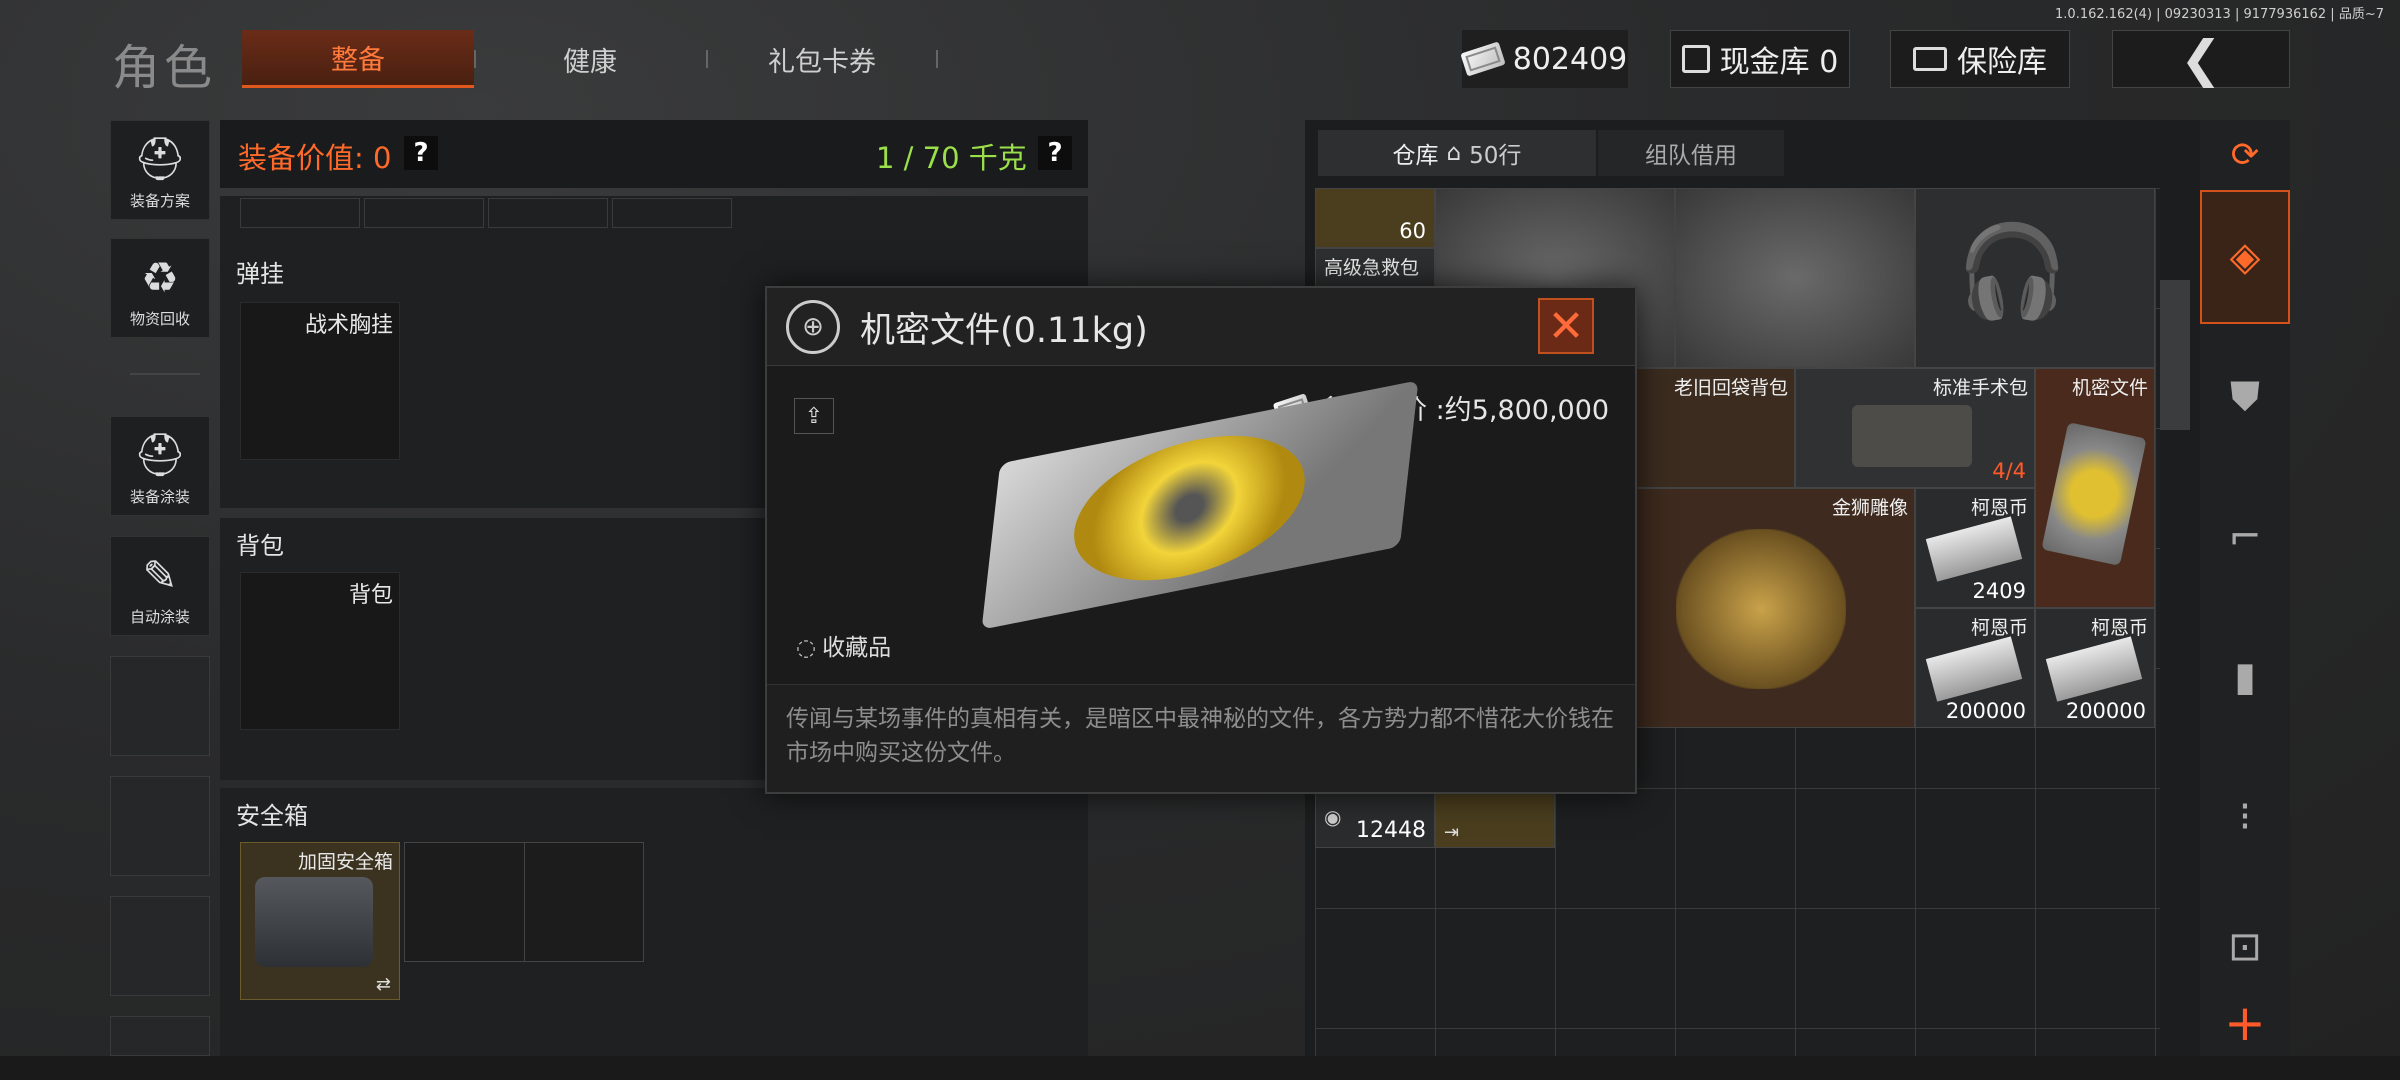 Image resolution: width=2400 pixels, height=1080 pixels. What do you see at coordinates (951, 158) in the screenshot?
I see `weight-display: 1 / 70 千克` at bounding box center [951, 158].